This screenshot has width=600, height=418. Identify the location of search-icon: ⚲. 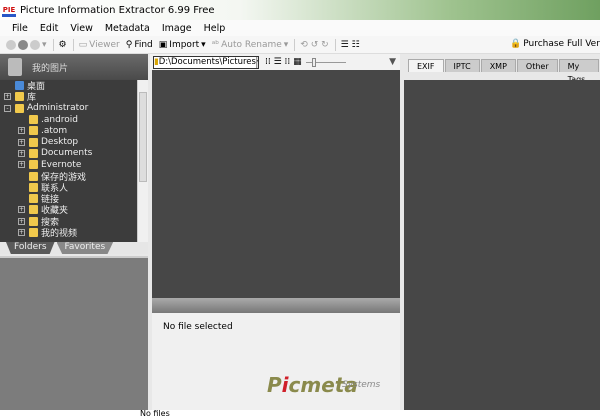
(129, 44).